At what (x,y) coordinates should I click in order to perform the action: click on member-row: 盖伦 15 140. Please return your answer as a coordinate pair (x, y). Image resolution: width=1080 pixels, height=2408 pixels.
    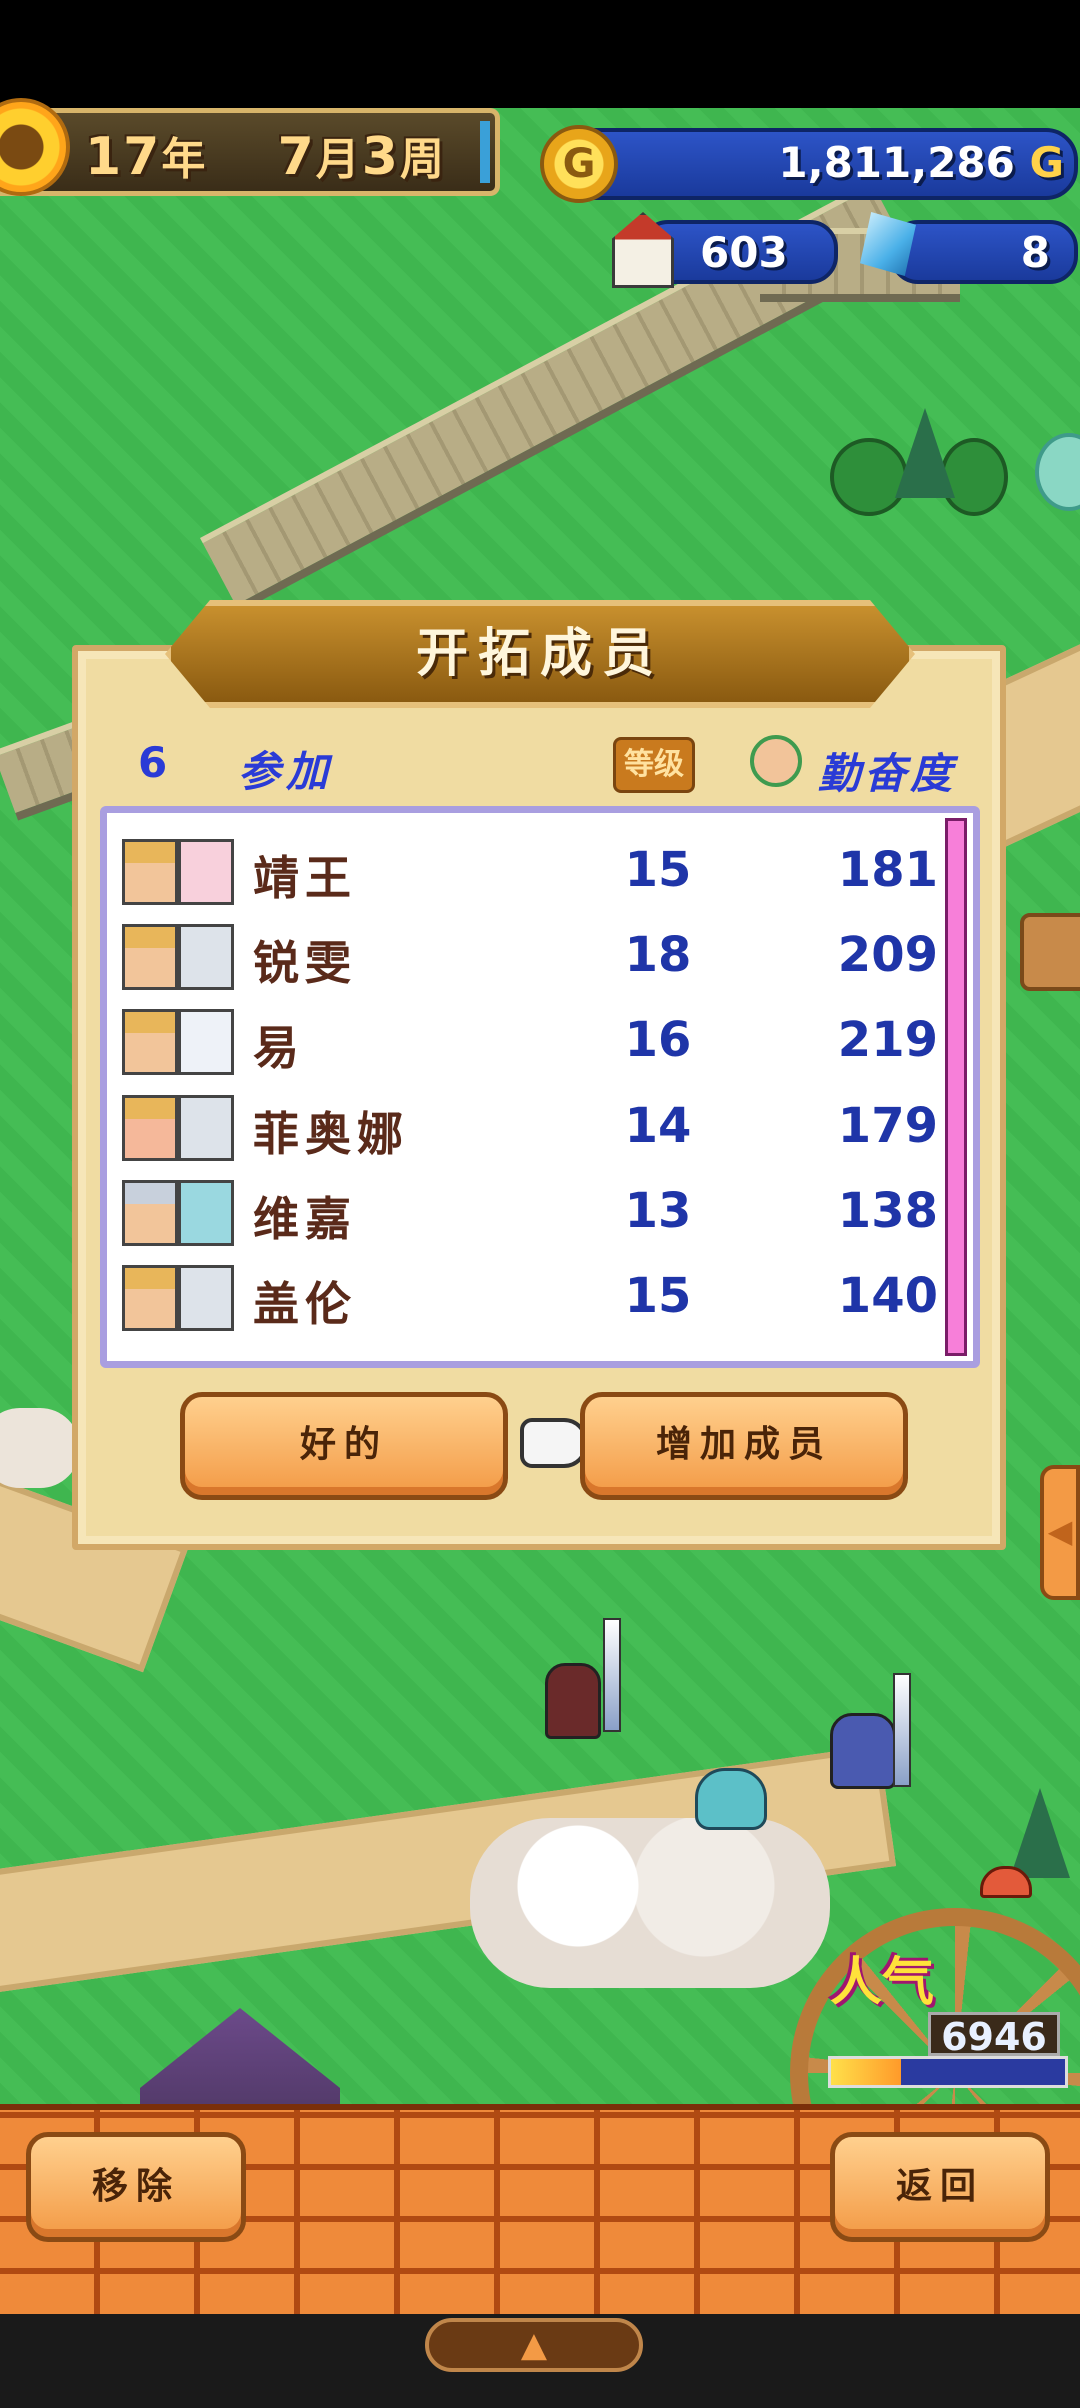
    Looking at the image, I should click on (528, 1300).